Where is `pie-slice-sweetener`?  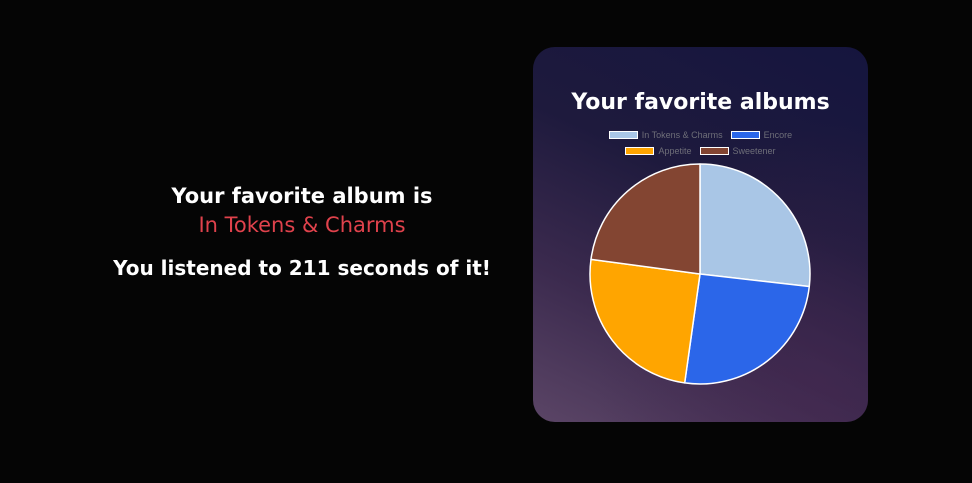 pie-slice-sweetener is located at coordinates (645, 219).